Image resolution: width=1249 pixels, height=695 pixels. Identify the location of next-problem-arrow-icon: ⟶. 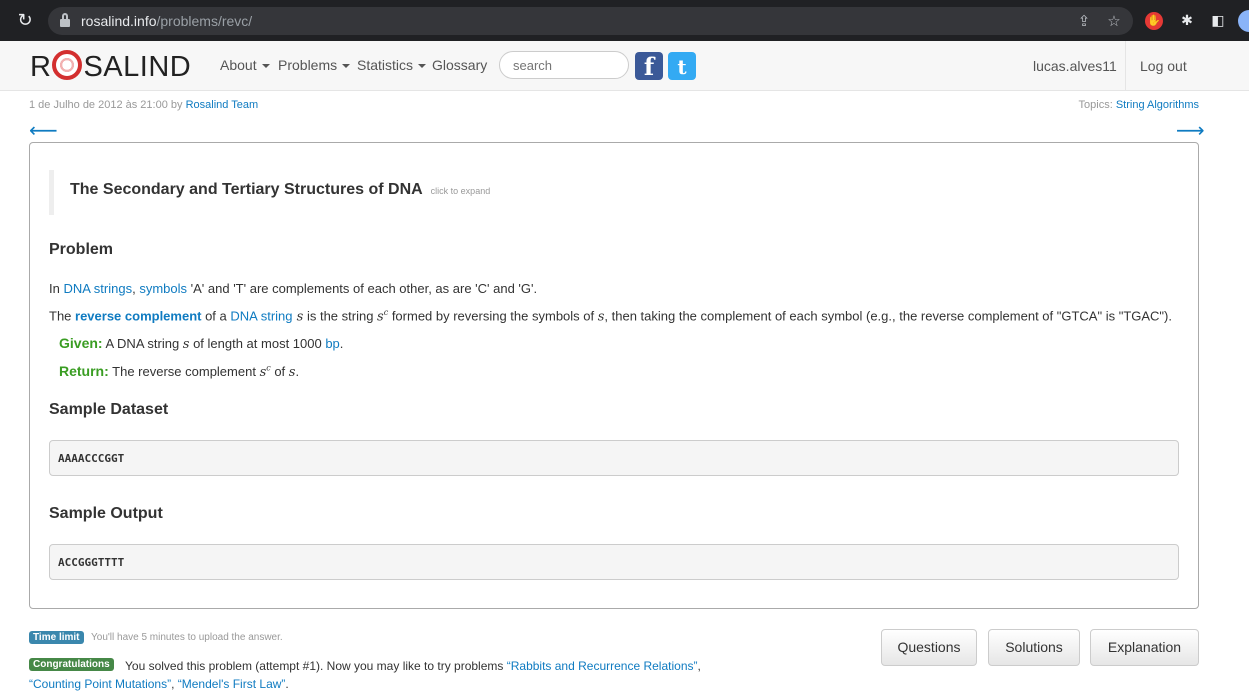
(1190, 130).